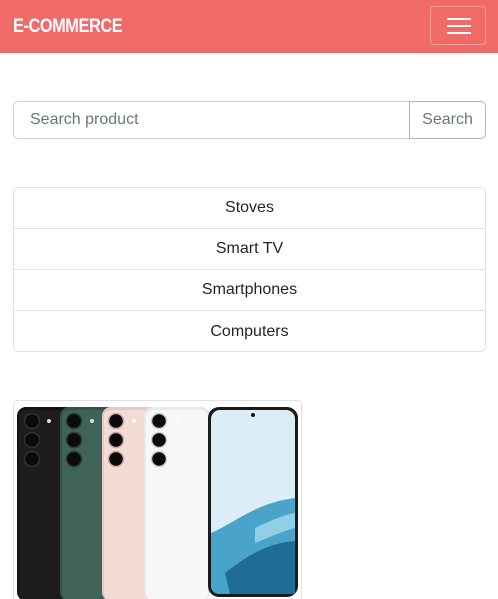  I want to click on menu-toggle-button, so click(458, 25).